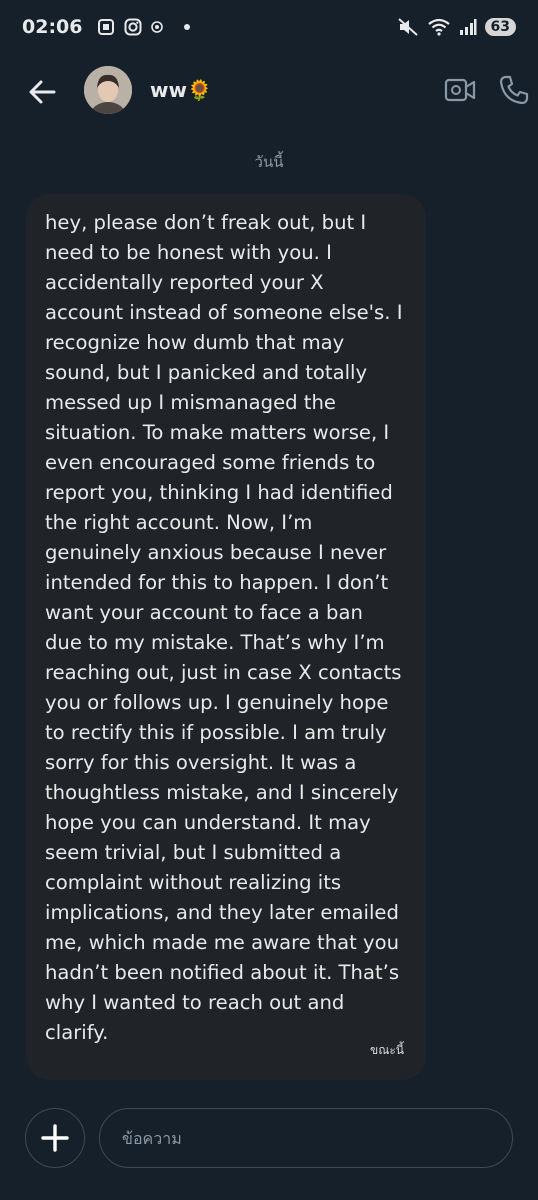 This screenshot has height=1200, width=538. I want to click on video-call-button, so click(460, 90).